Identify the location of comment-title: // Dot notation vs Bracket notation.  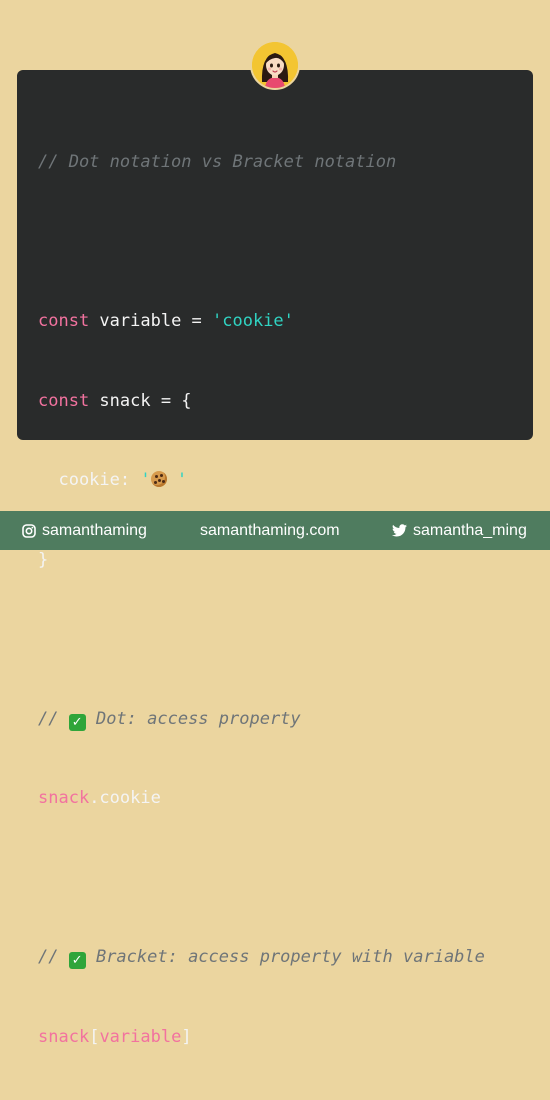
(217, 162).